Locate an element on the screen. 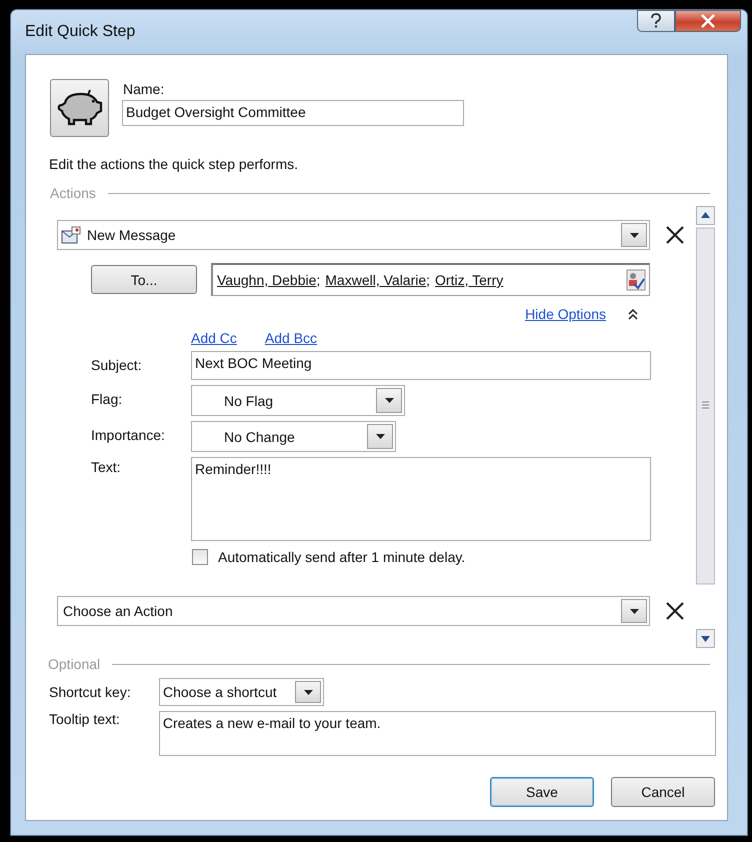 This screenshot has width=752, height=842. option-dropdown: No Change is located at coordinates (293, 436).